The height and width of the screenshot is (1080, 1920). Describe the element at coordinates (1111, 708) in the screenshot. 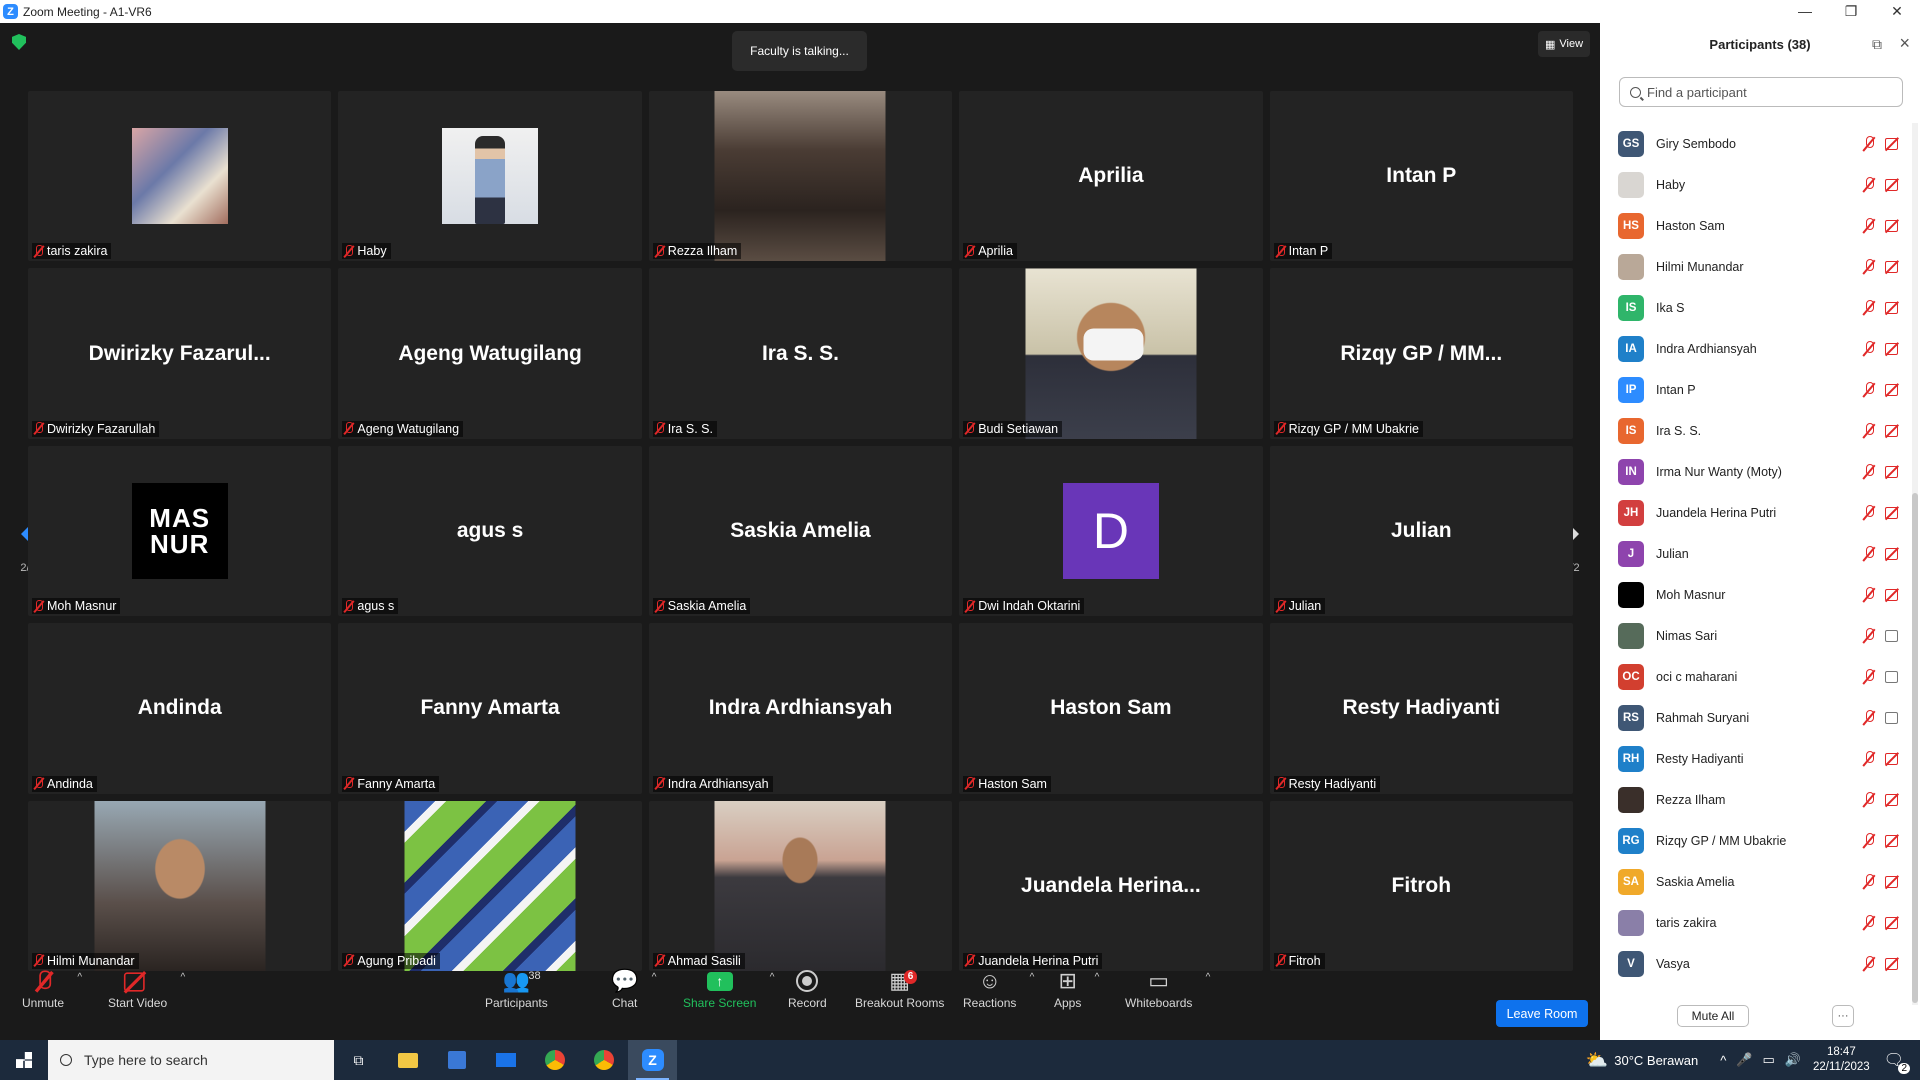

I see `video-tile: Haston Sam Haston Sam` at that location.